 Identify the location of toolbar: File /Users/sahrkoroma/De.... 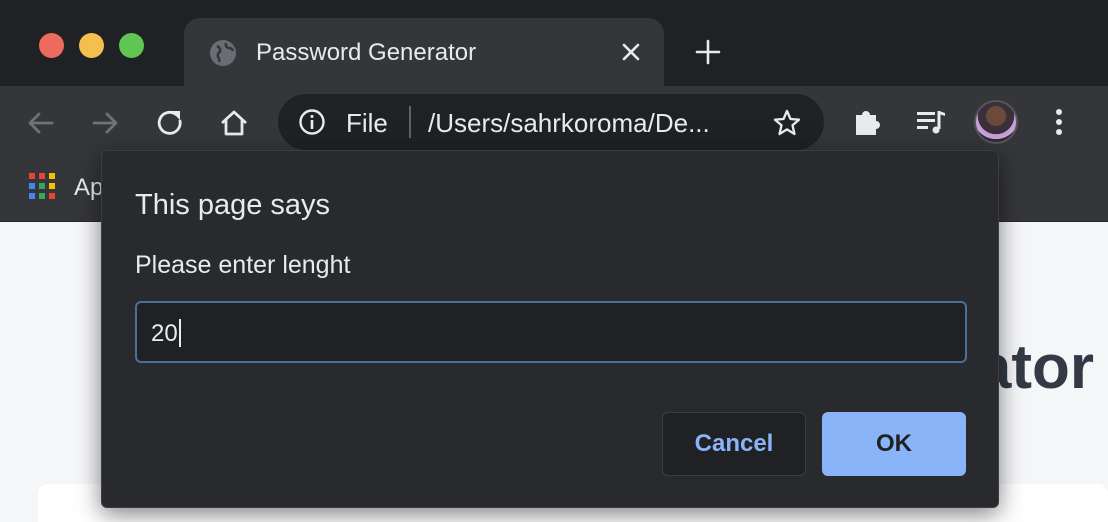
(554, 123).